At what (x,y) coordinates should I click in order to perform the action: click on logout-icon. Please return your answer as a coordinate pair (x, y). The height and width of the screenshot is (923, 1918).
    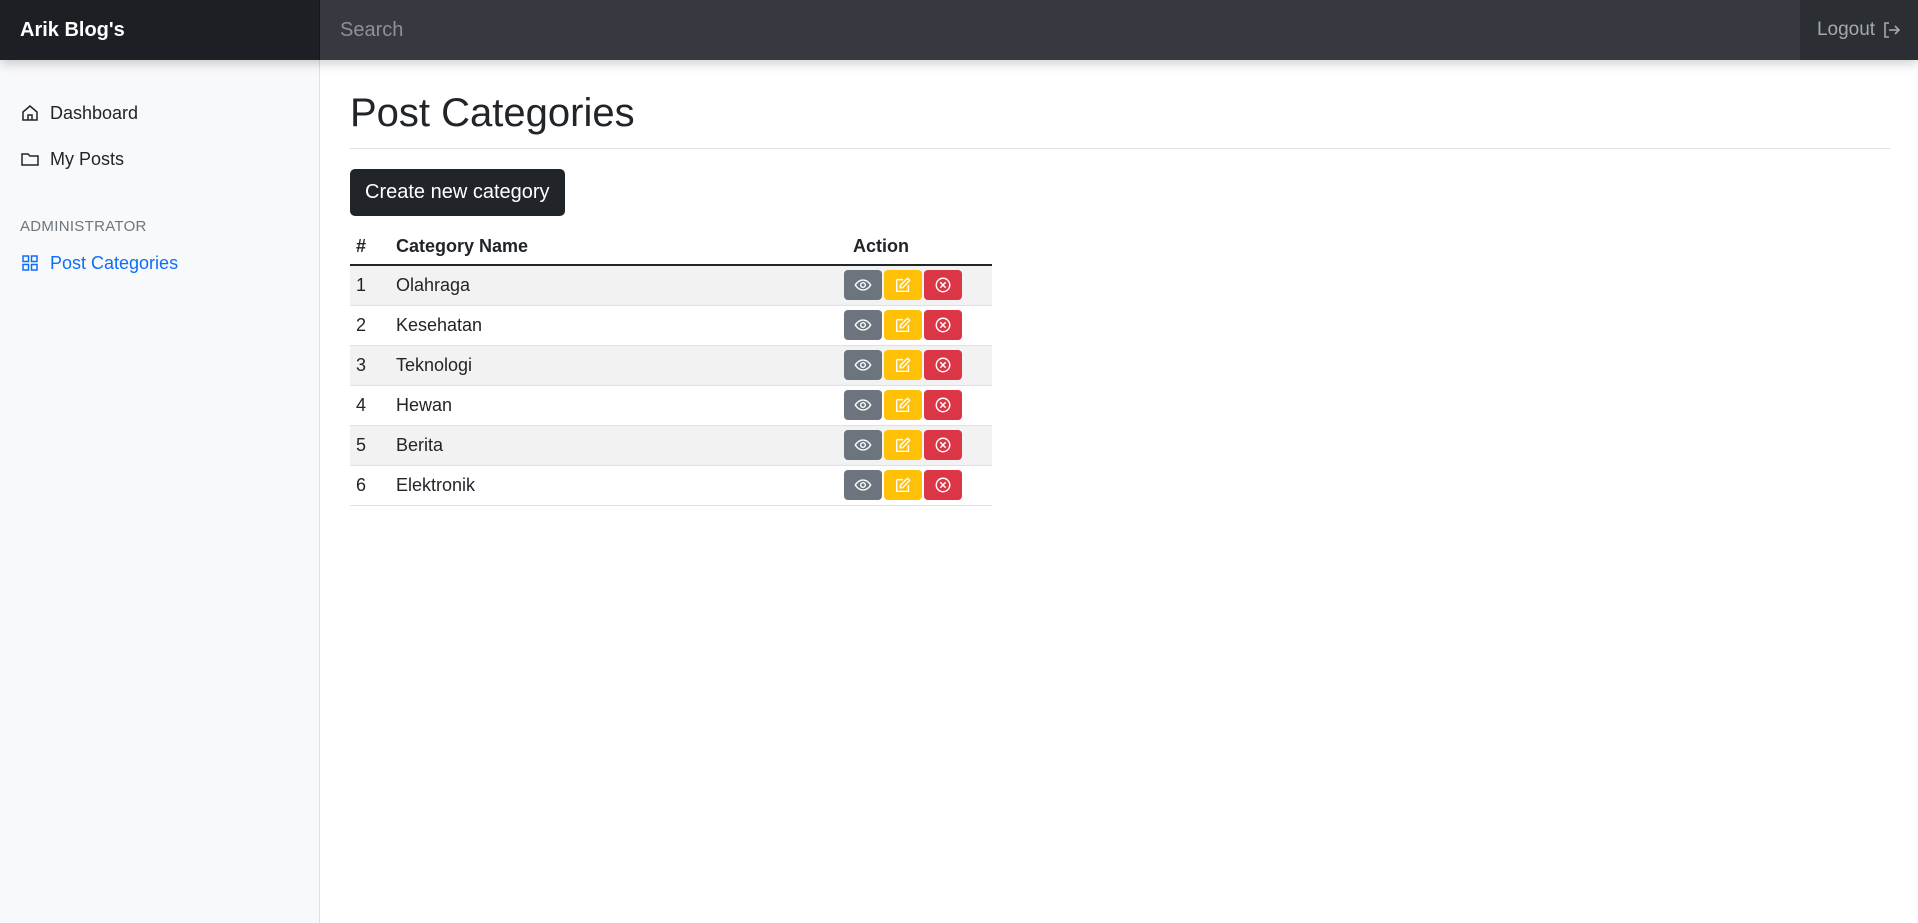
    Looking at the image, I should click on (1892, 30).